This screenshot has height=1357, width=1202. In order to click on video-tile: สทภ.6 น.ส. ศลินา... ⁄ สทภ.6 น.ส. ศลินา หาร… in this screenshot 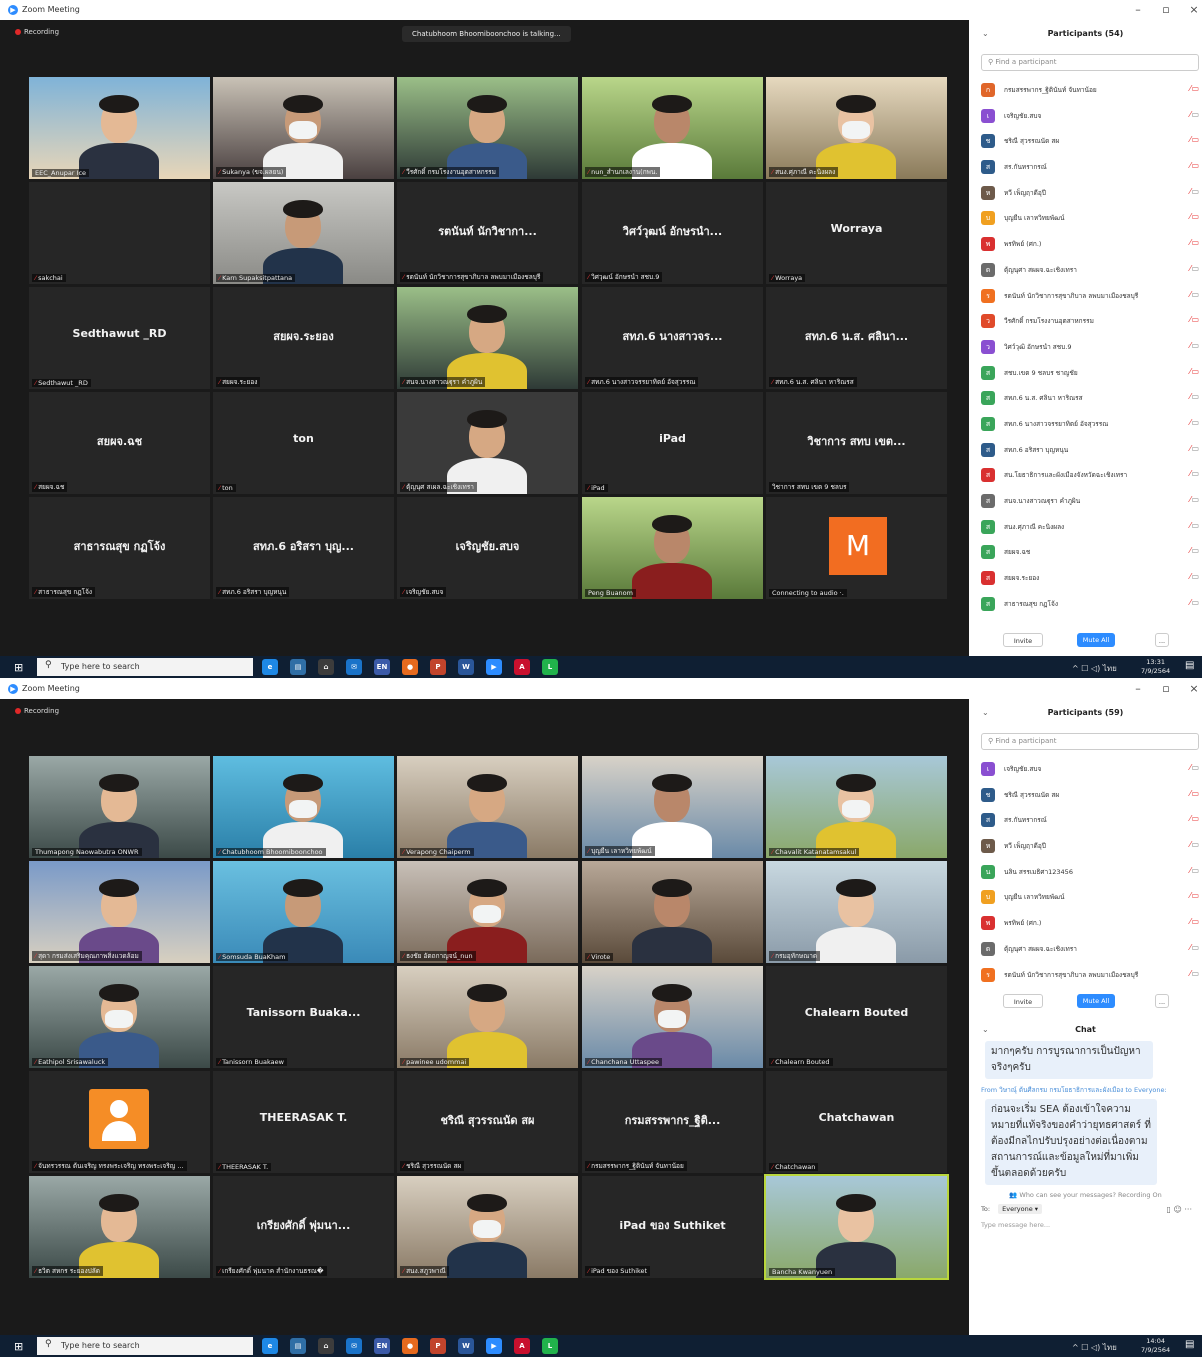, I will do `click(856, 338)`.